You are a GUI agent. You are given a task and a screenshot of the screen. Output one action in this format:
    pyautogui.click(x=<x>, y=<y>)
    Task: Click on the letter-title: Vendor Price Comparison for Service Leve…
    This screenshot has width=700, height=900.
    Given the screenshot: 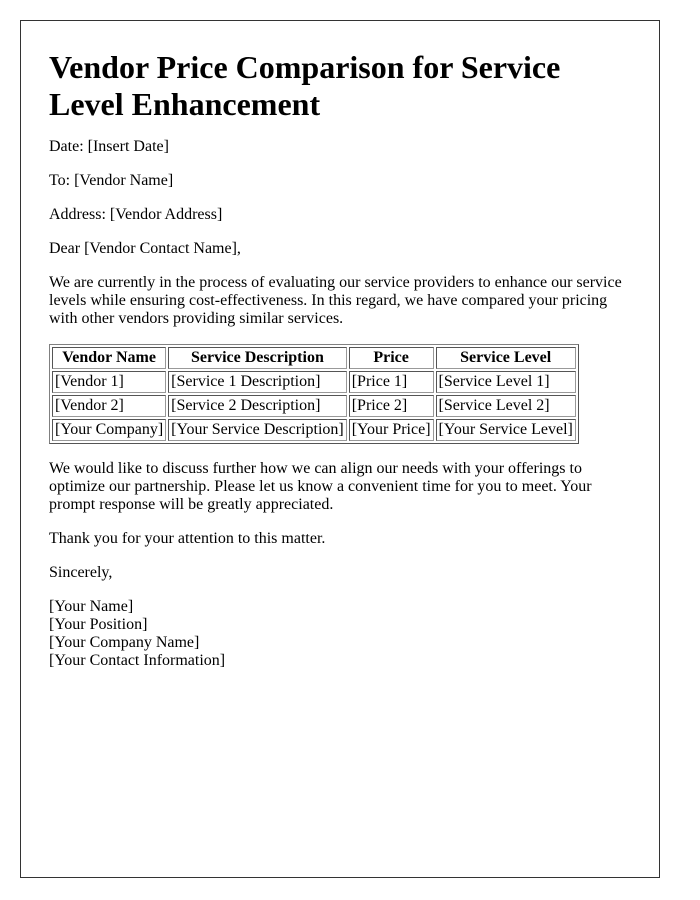 What is the action you would take?
    pyautogui.click(x=305, y=85)
    